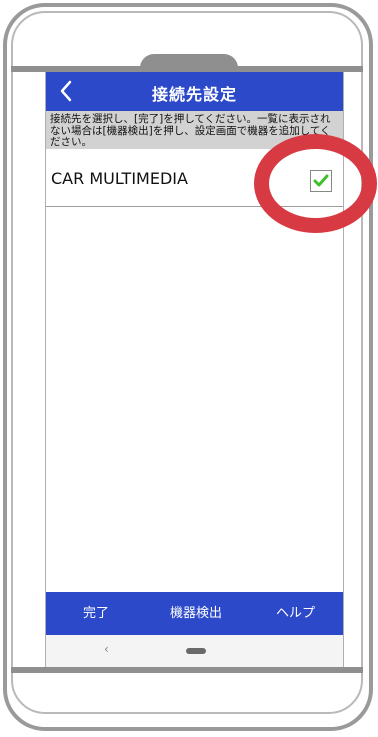  I want to click on nav-home-button, so click(196, 651).